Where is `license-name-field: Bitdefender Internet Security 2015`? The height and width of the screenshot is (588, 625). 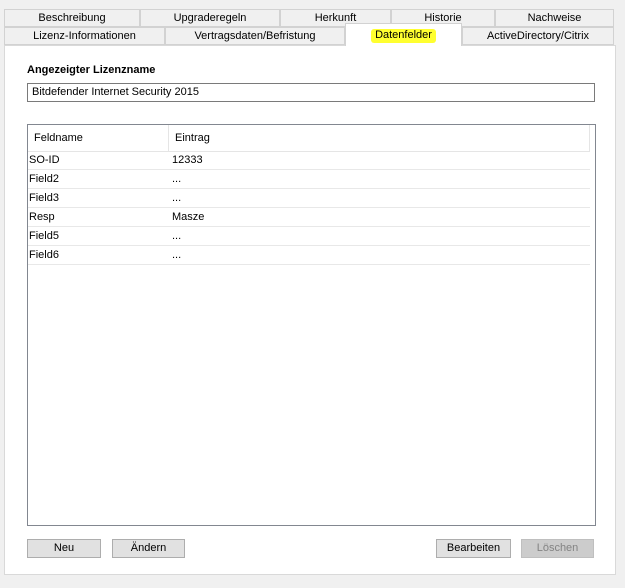 license-name-field: Bitdefender Internet Security 2015 is located at coordinates (311, 92).